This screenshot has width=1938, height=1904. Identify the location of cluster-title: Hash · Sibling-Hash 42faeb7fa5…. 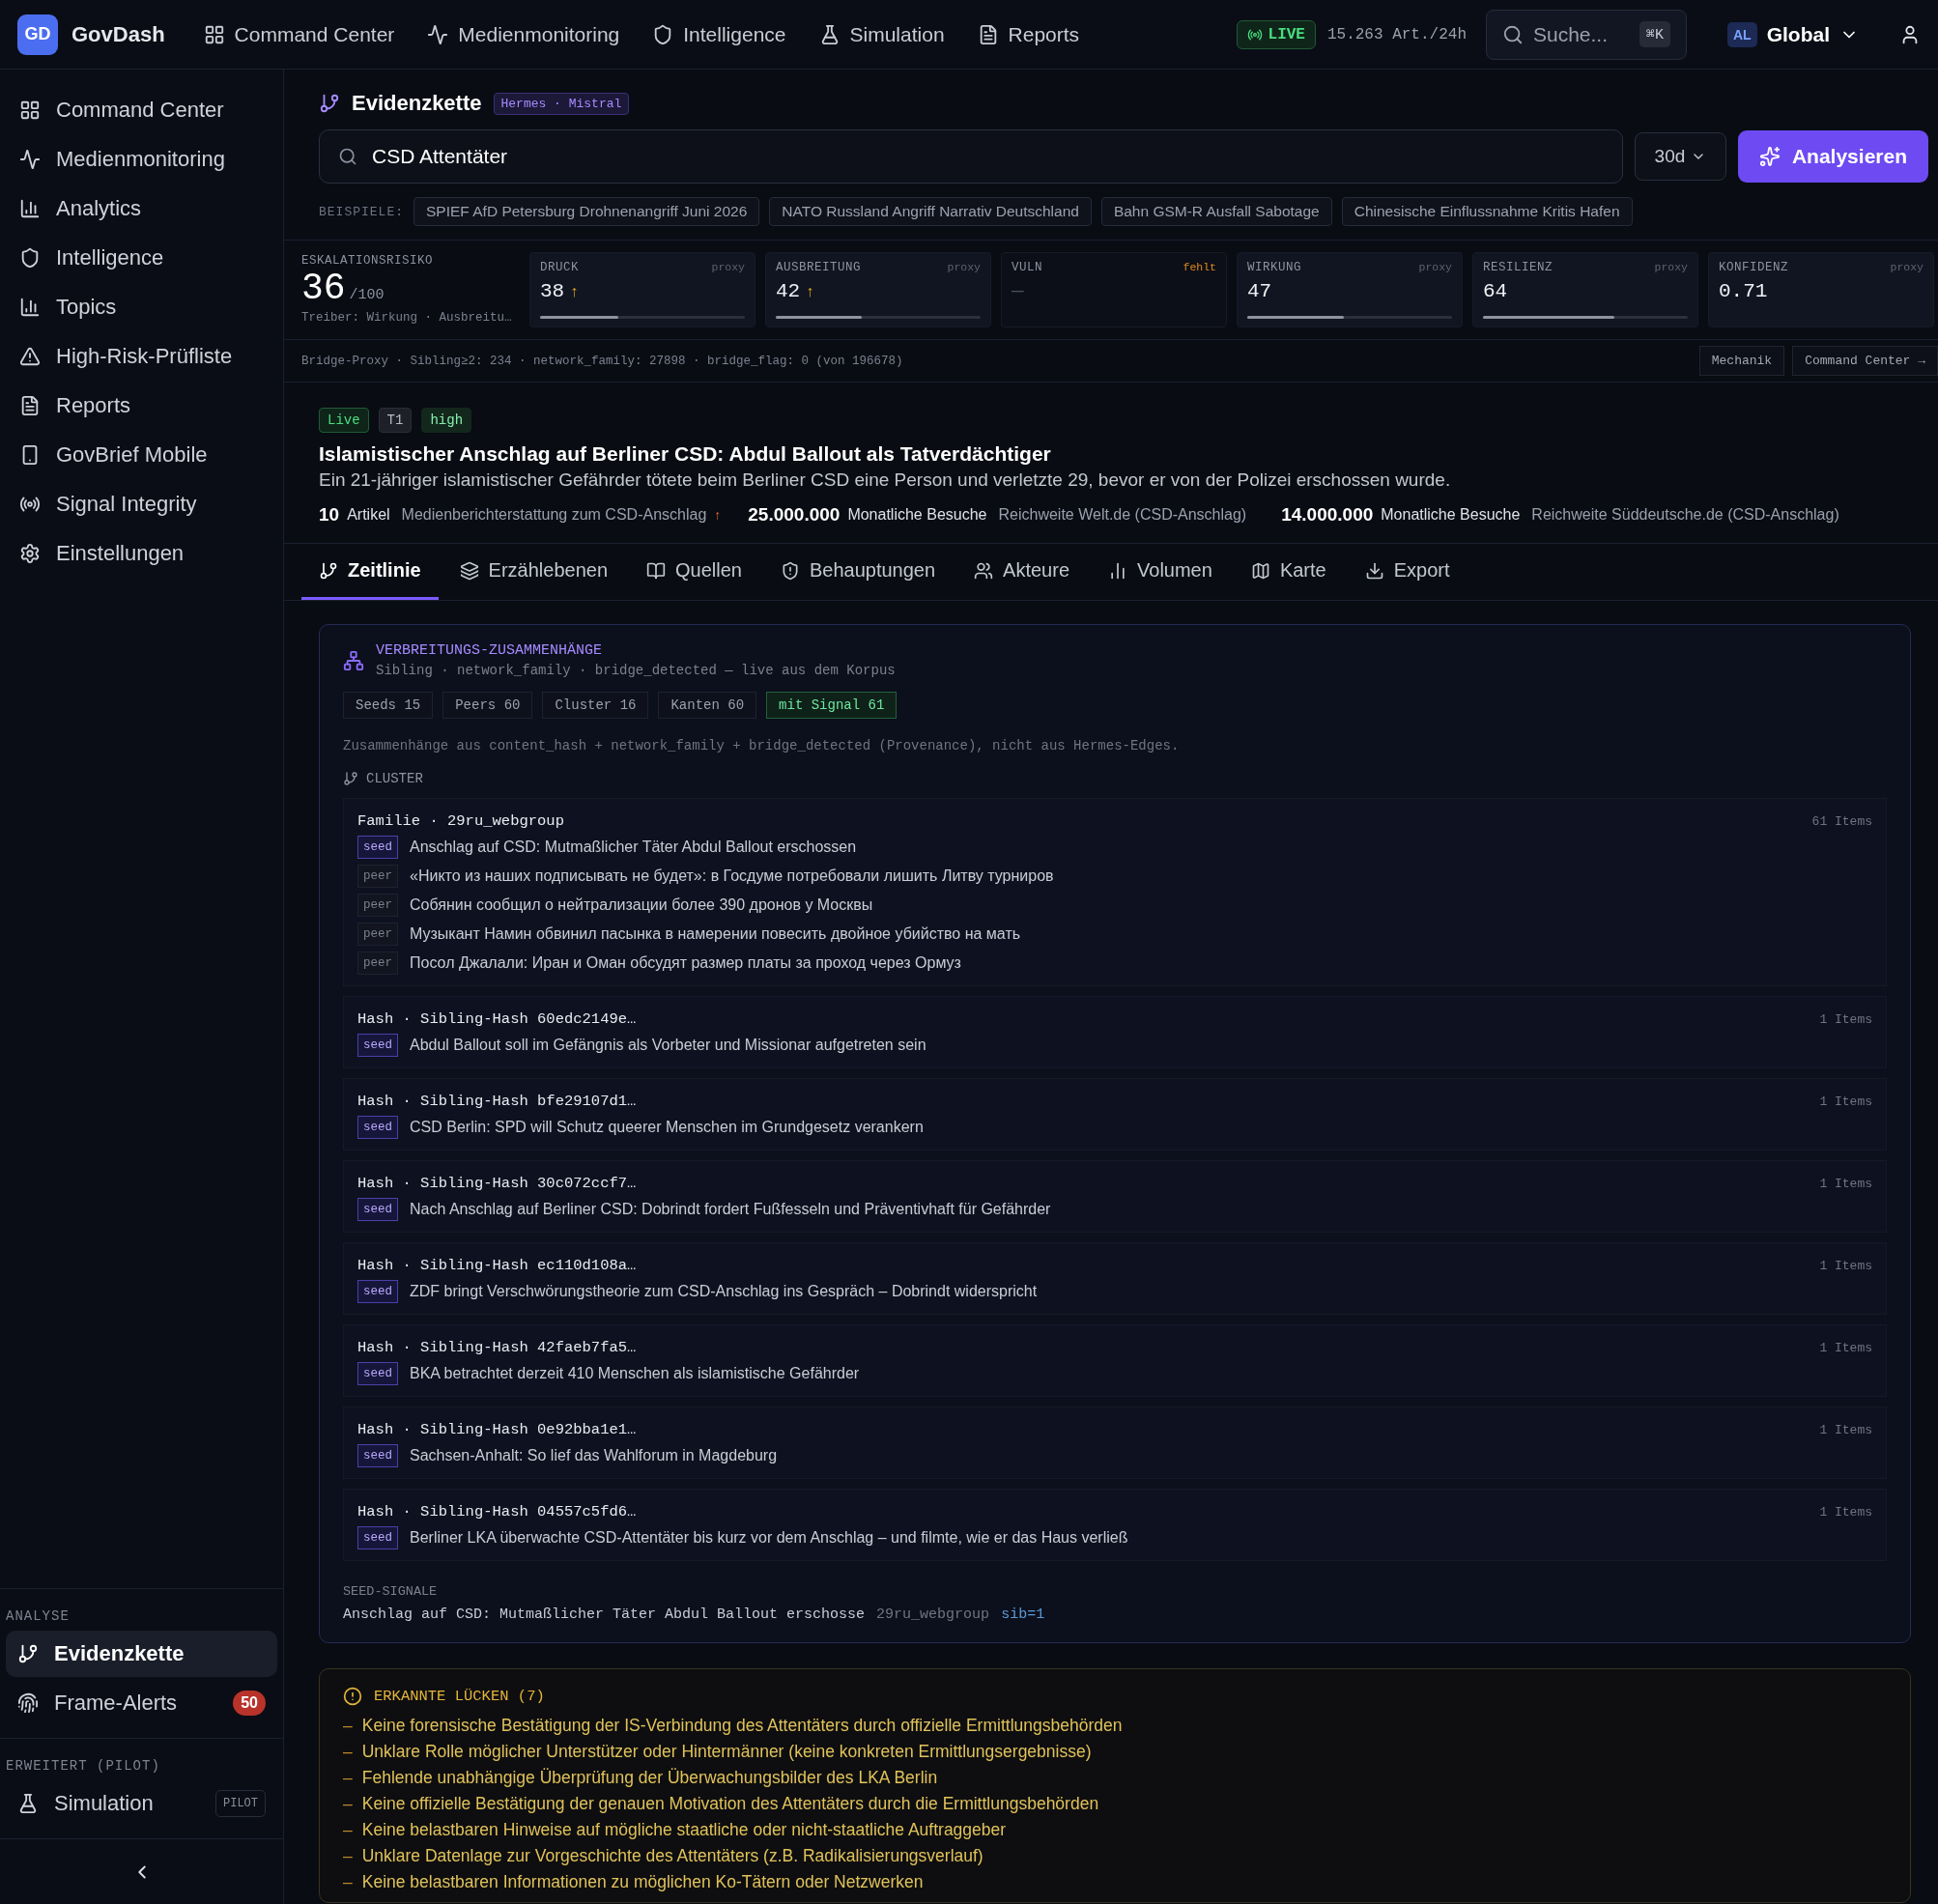
(497, 1347).